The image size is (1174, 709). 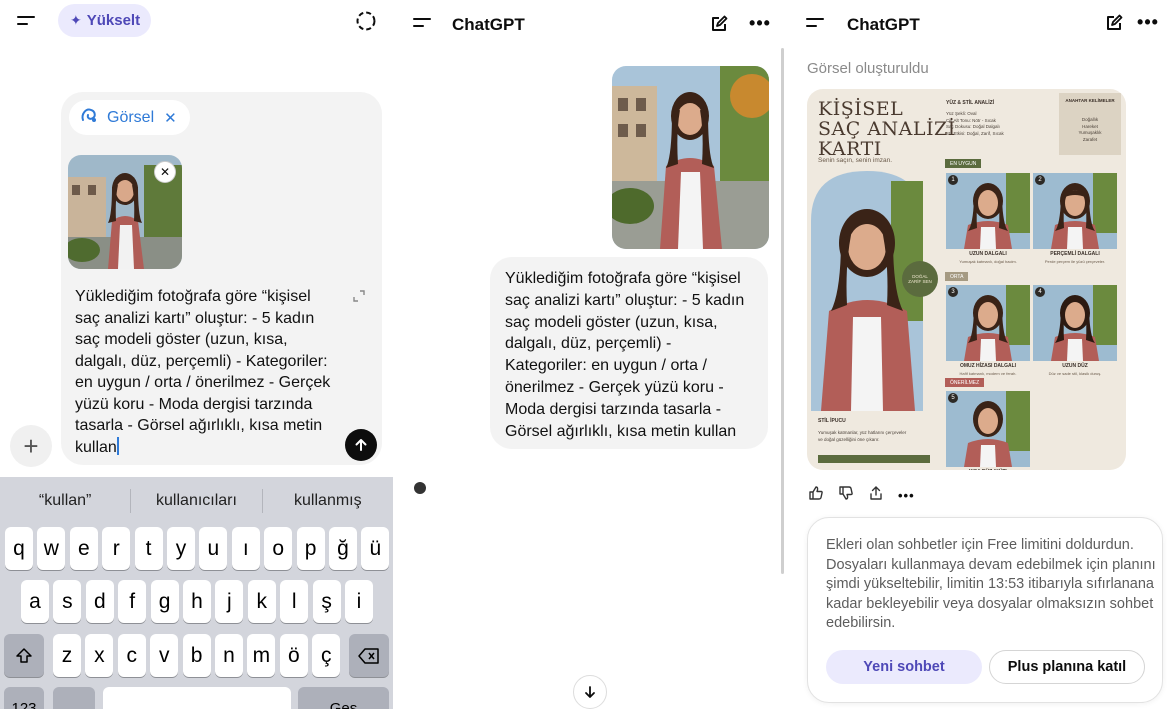 I want to click on key-s: s, so click(x=67, y=601).